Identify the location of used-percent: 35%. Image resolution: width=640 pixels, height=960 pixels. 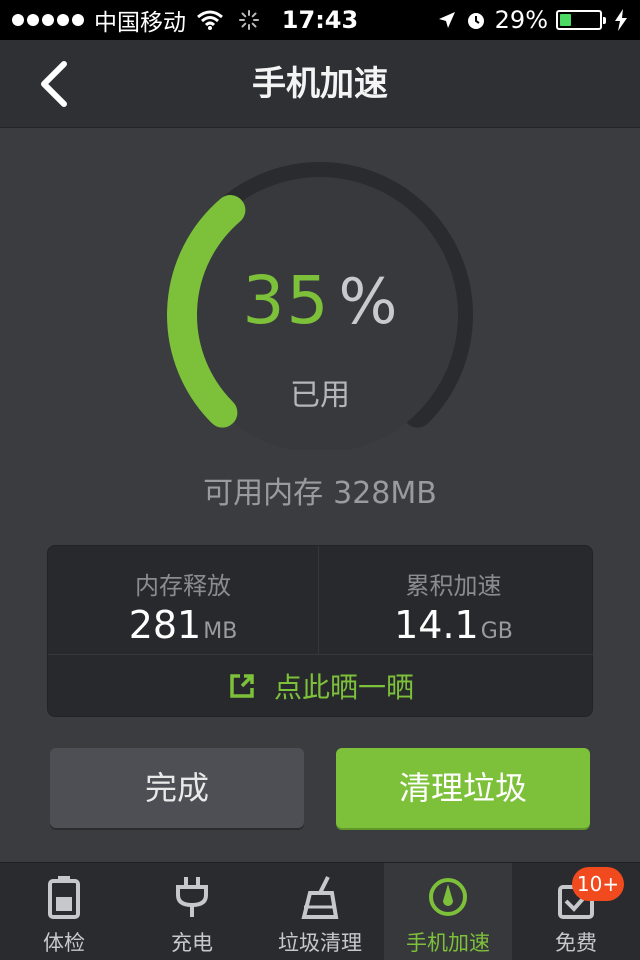
(320, 300).